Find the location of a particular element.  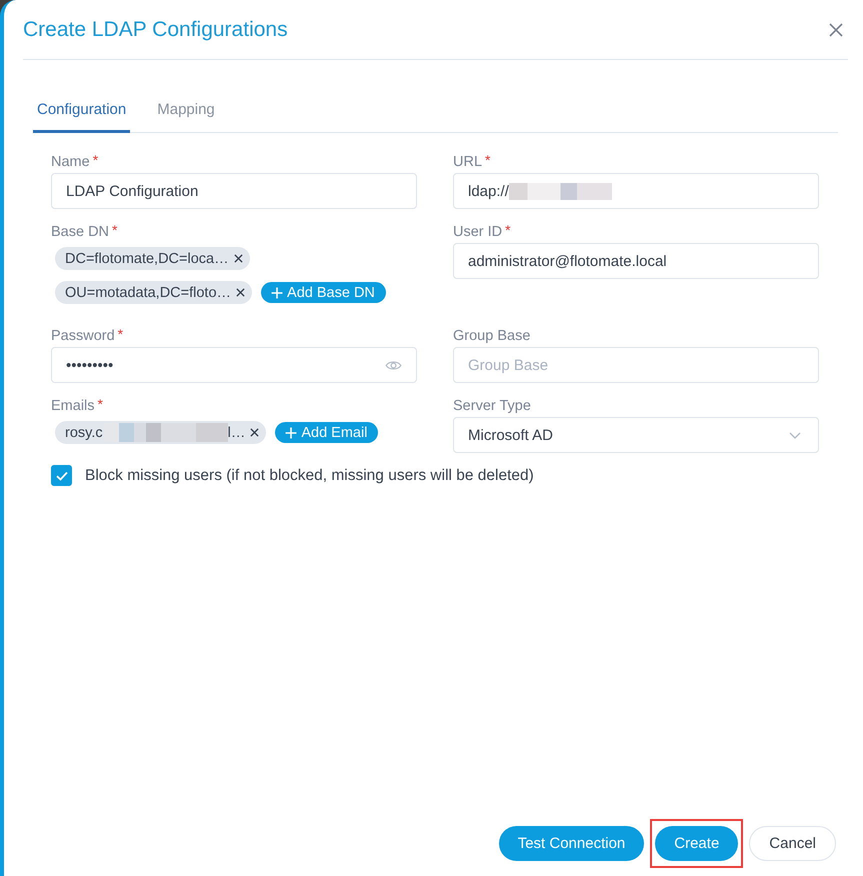

field-label: Group Base is located at coordinates (491, 336).